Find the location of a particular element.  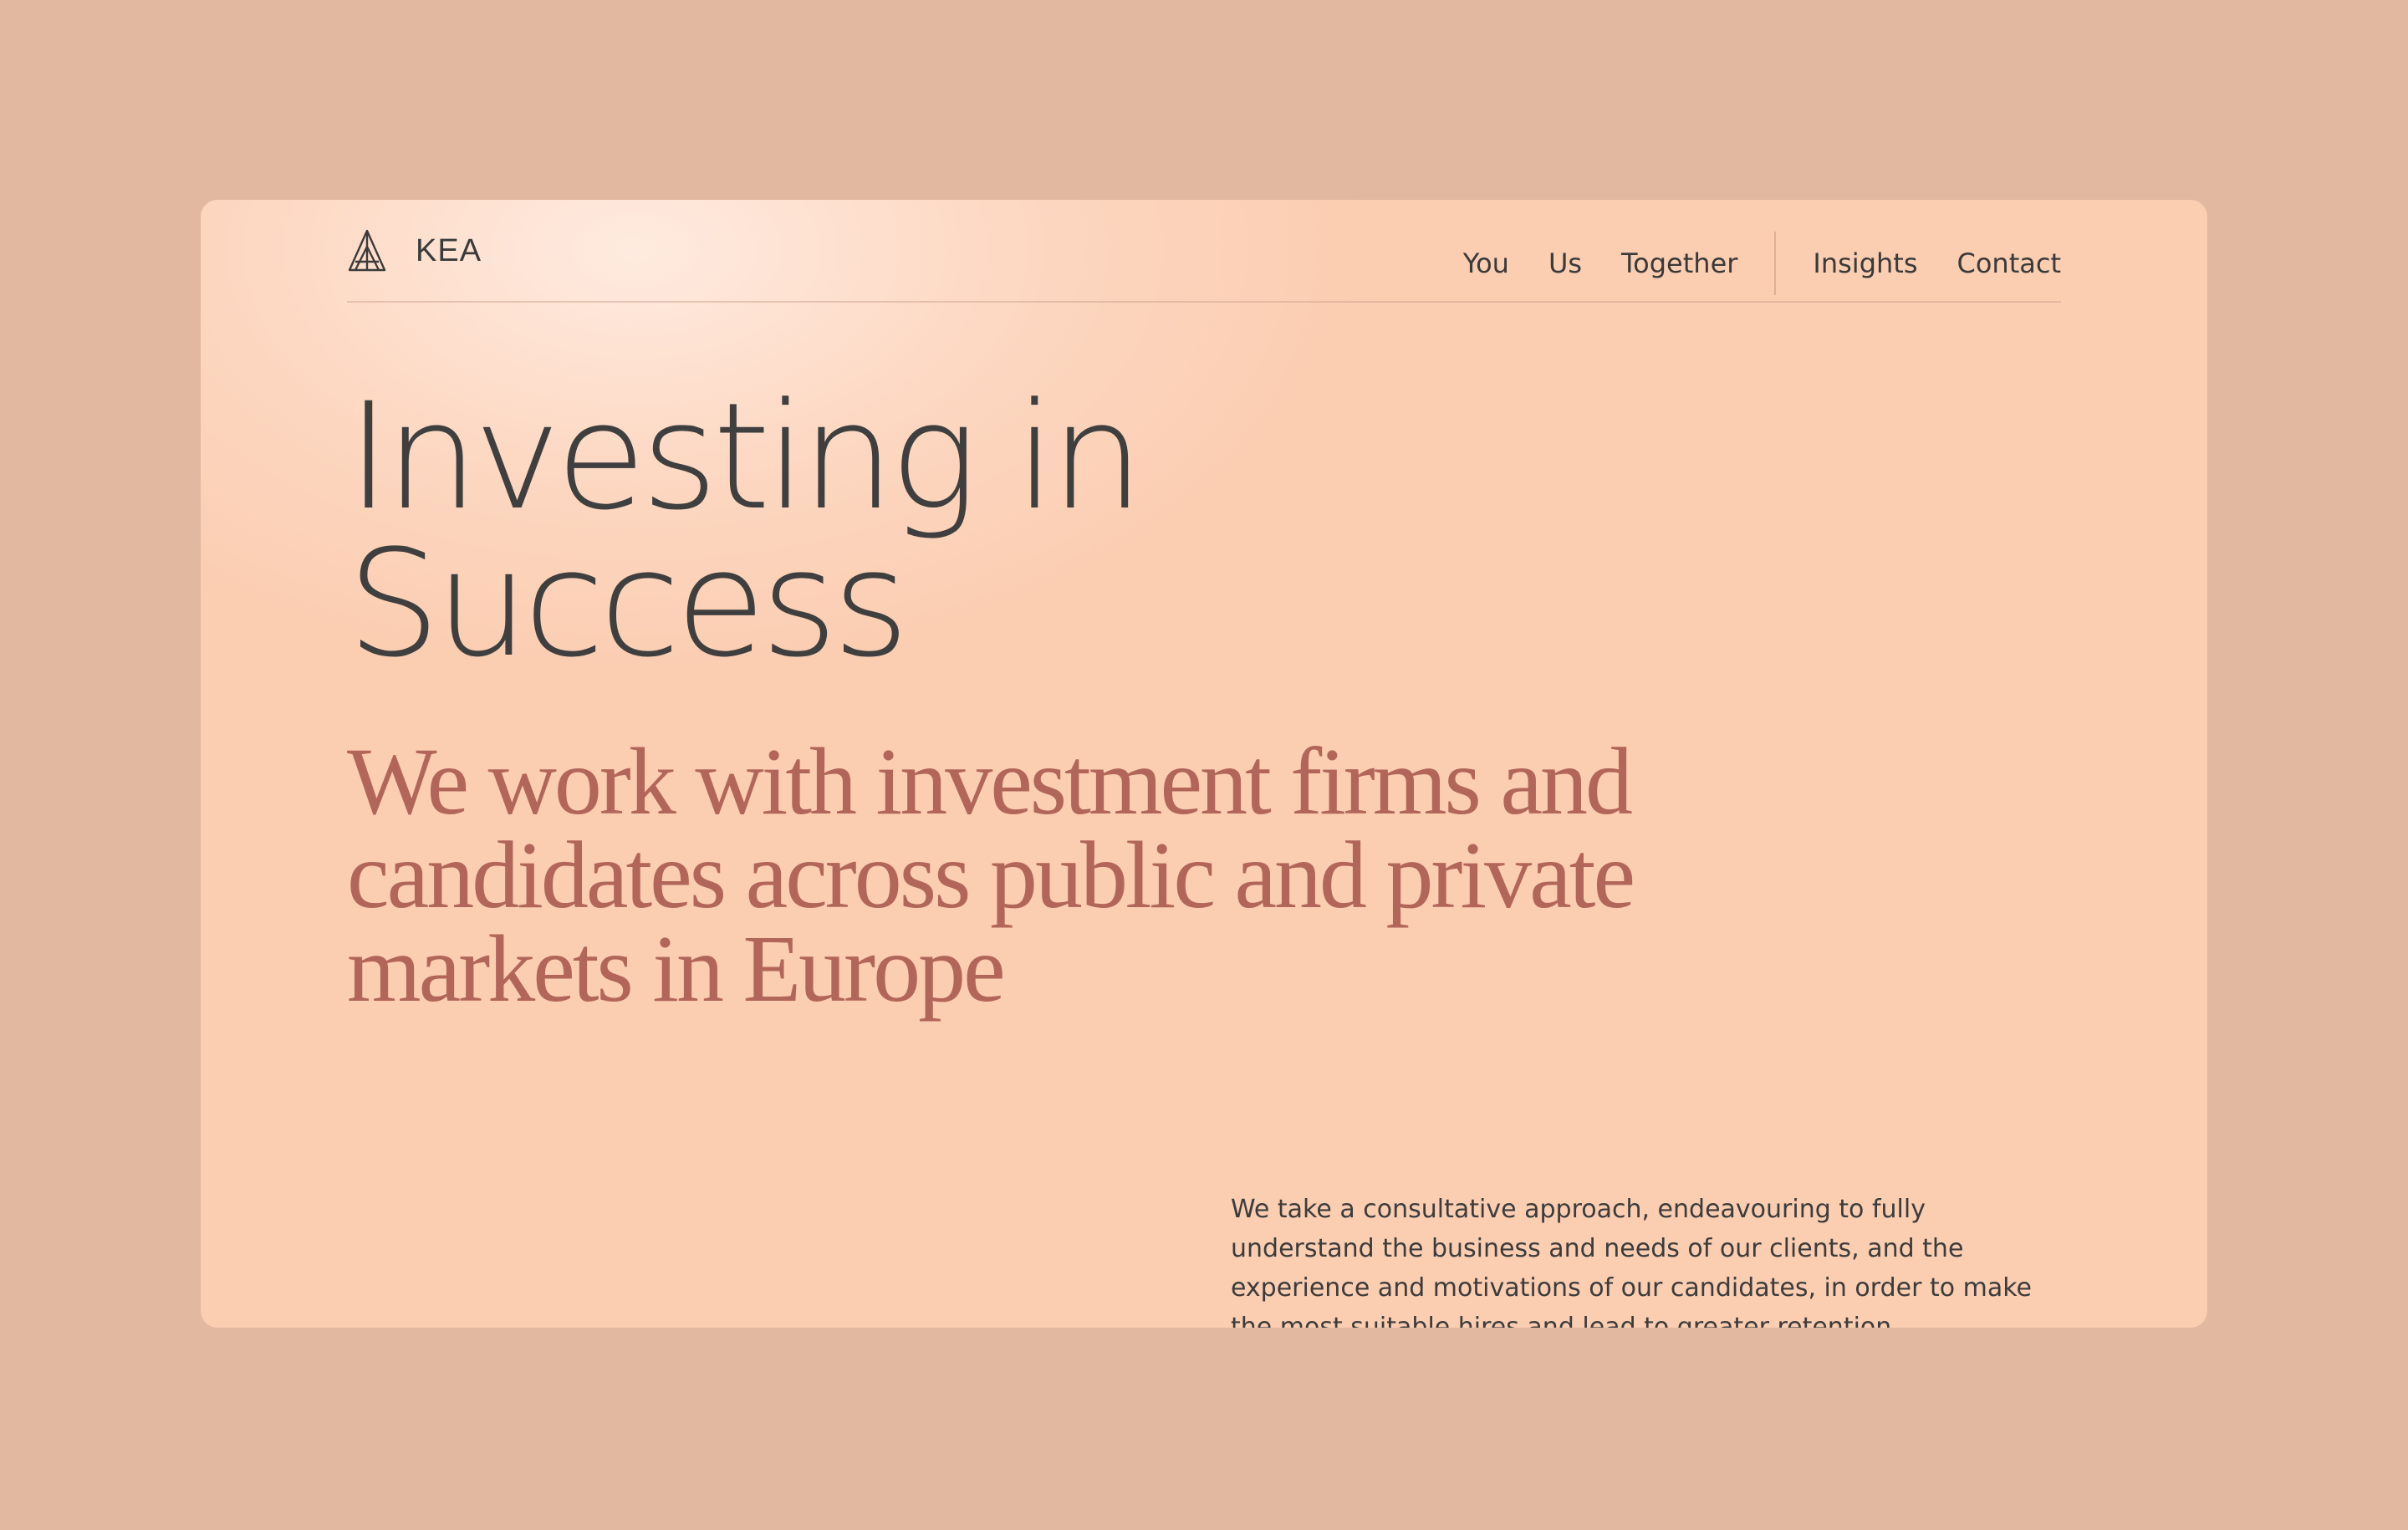

nav-link-contact: Contact is located at coordinates (2010, 263).